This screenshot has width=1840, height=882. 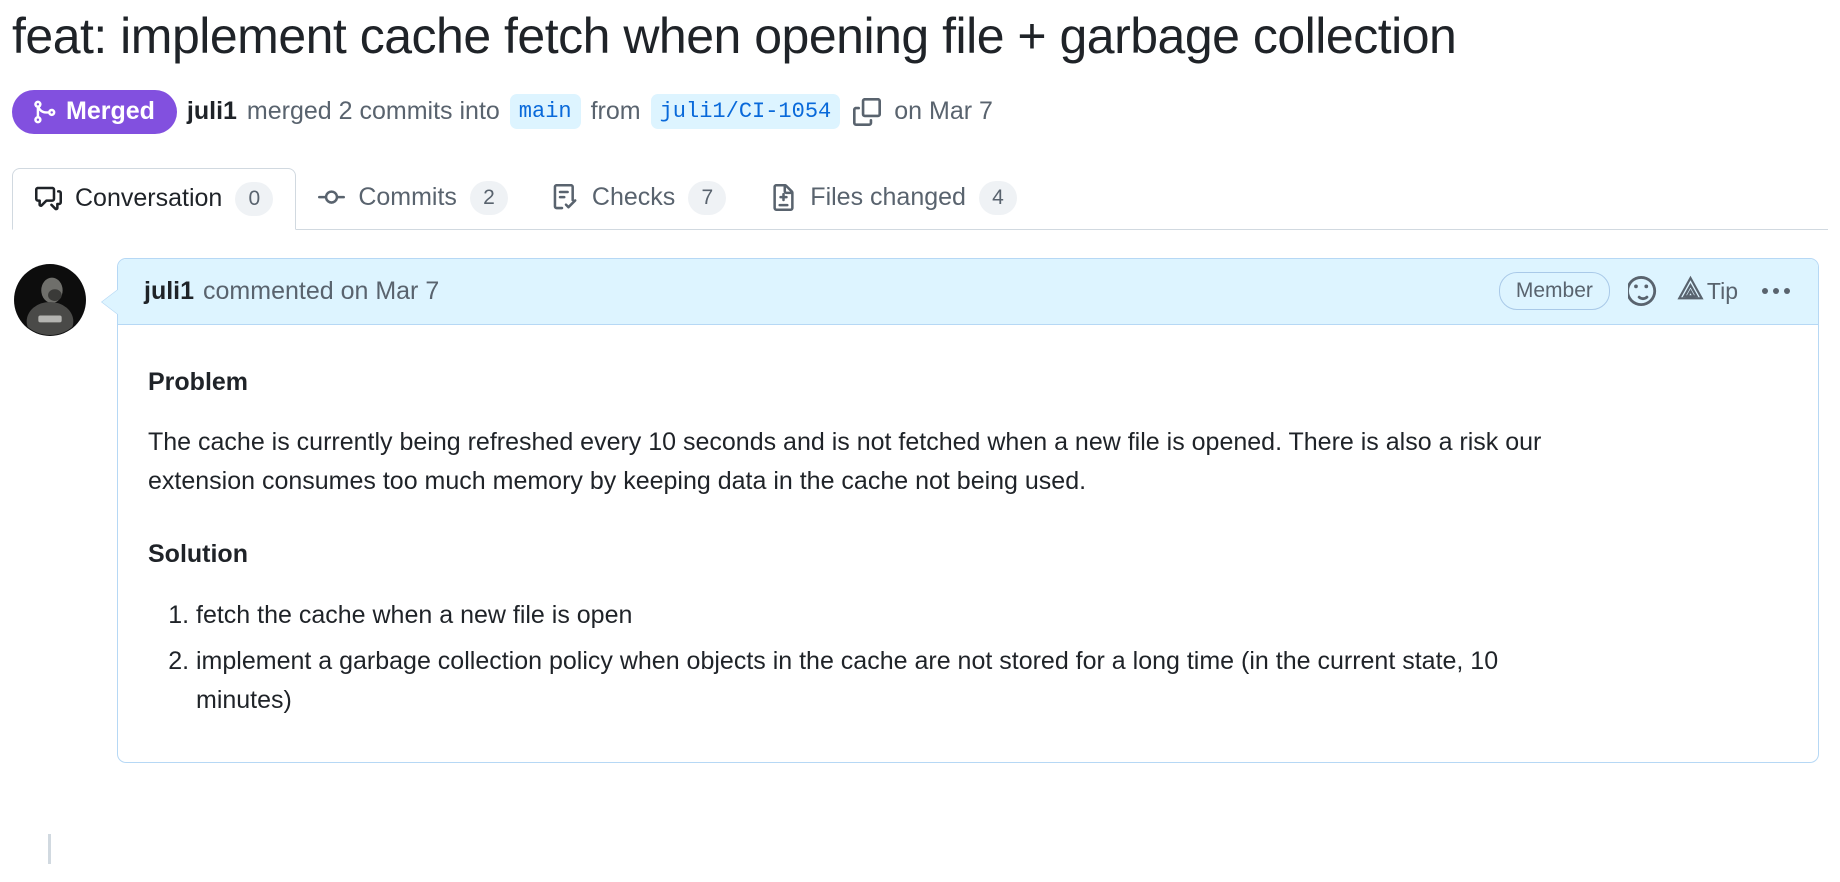 What do you see at coordinates (212, 111) in the screenshot?
I see `pr-author-link: juli1` at bounding box center [212, 111].